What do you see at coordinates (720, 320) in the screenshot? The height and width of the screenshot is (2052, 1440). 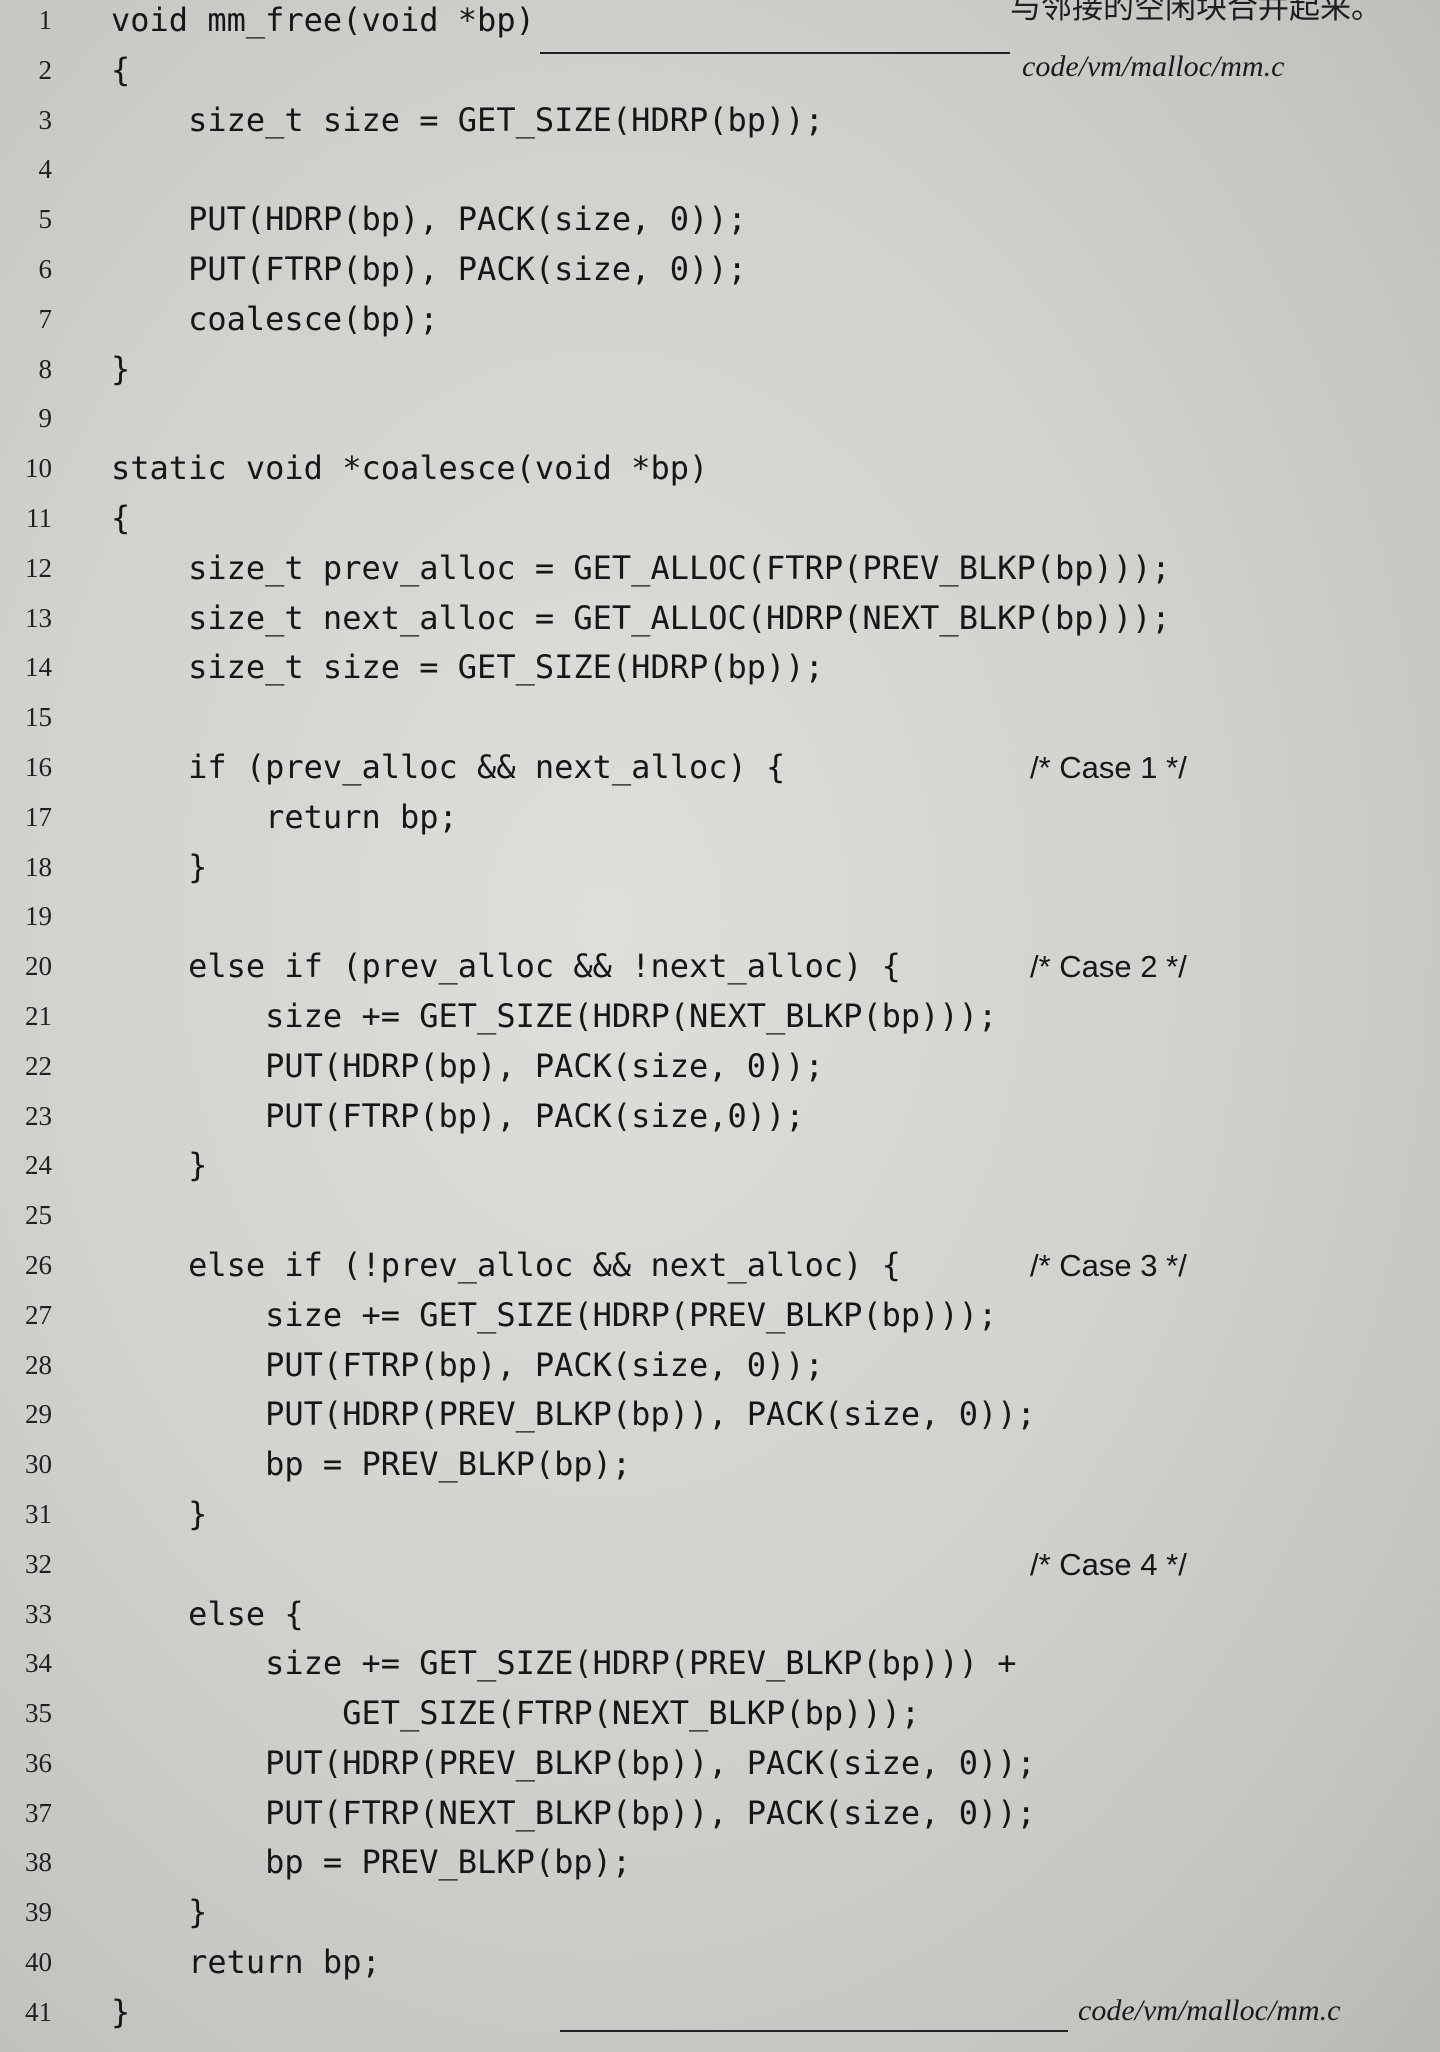 I see `code-line: 7 coalesce(bp);` at bounding box center [720, 320].